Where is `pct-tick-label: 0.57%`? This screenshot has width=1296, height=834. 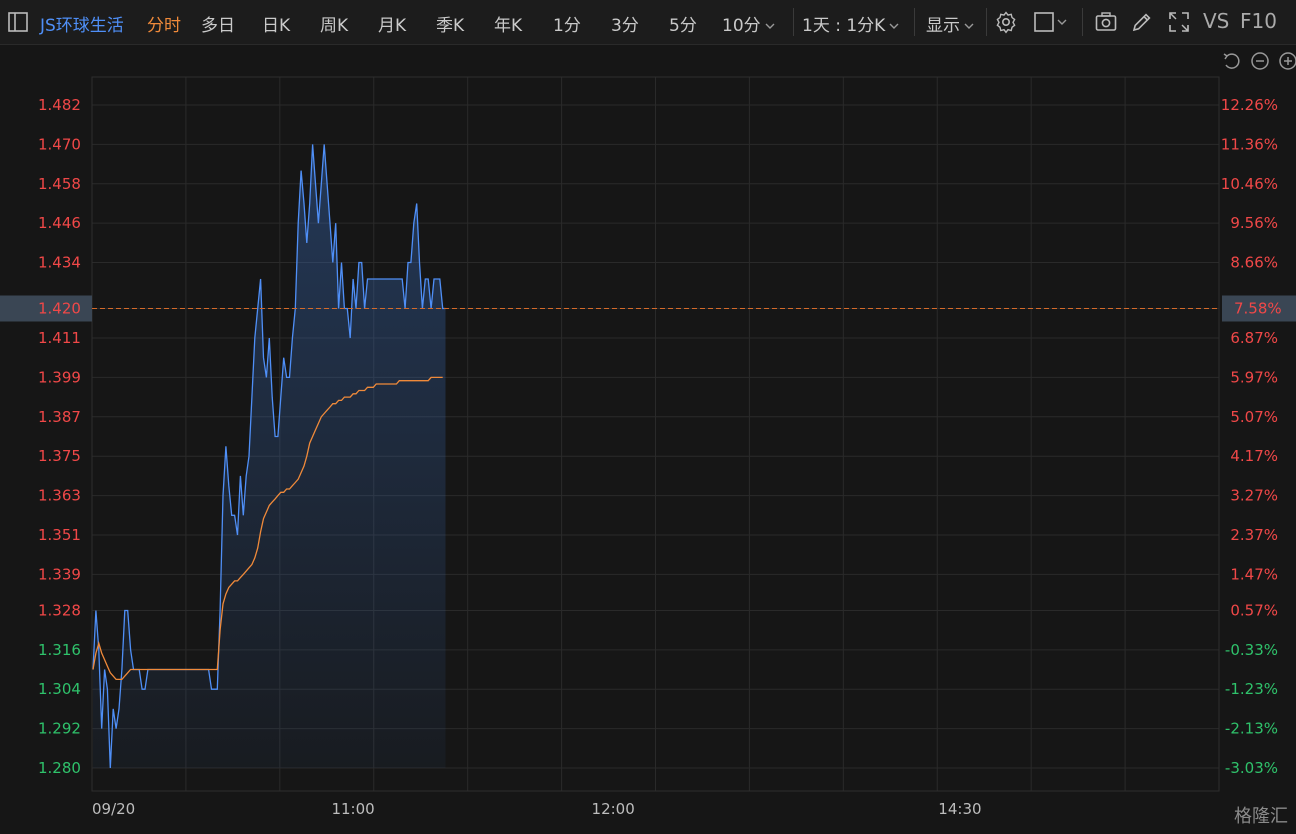 pct-tick-label: 0.57% is located at coordinates (1254, 610).